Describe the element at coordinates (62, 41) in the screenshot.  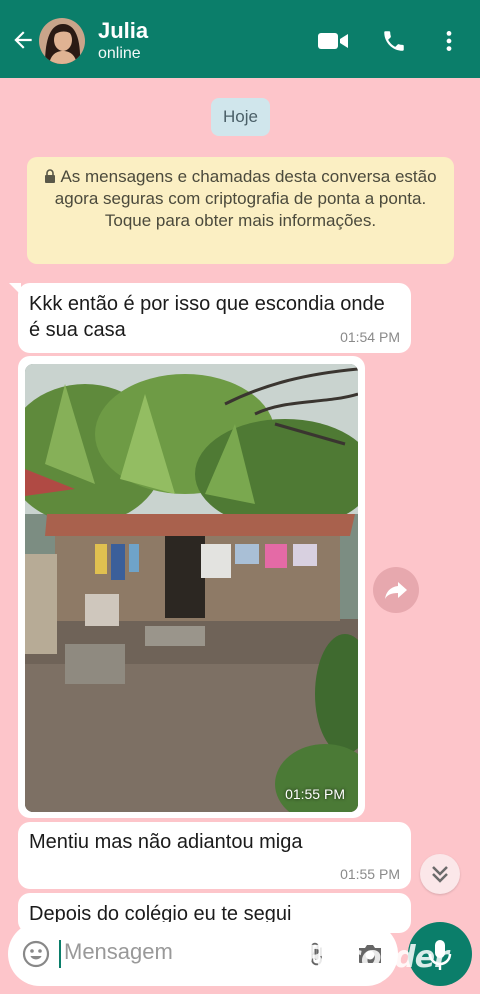
I see `avatar` at that location.